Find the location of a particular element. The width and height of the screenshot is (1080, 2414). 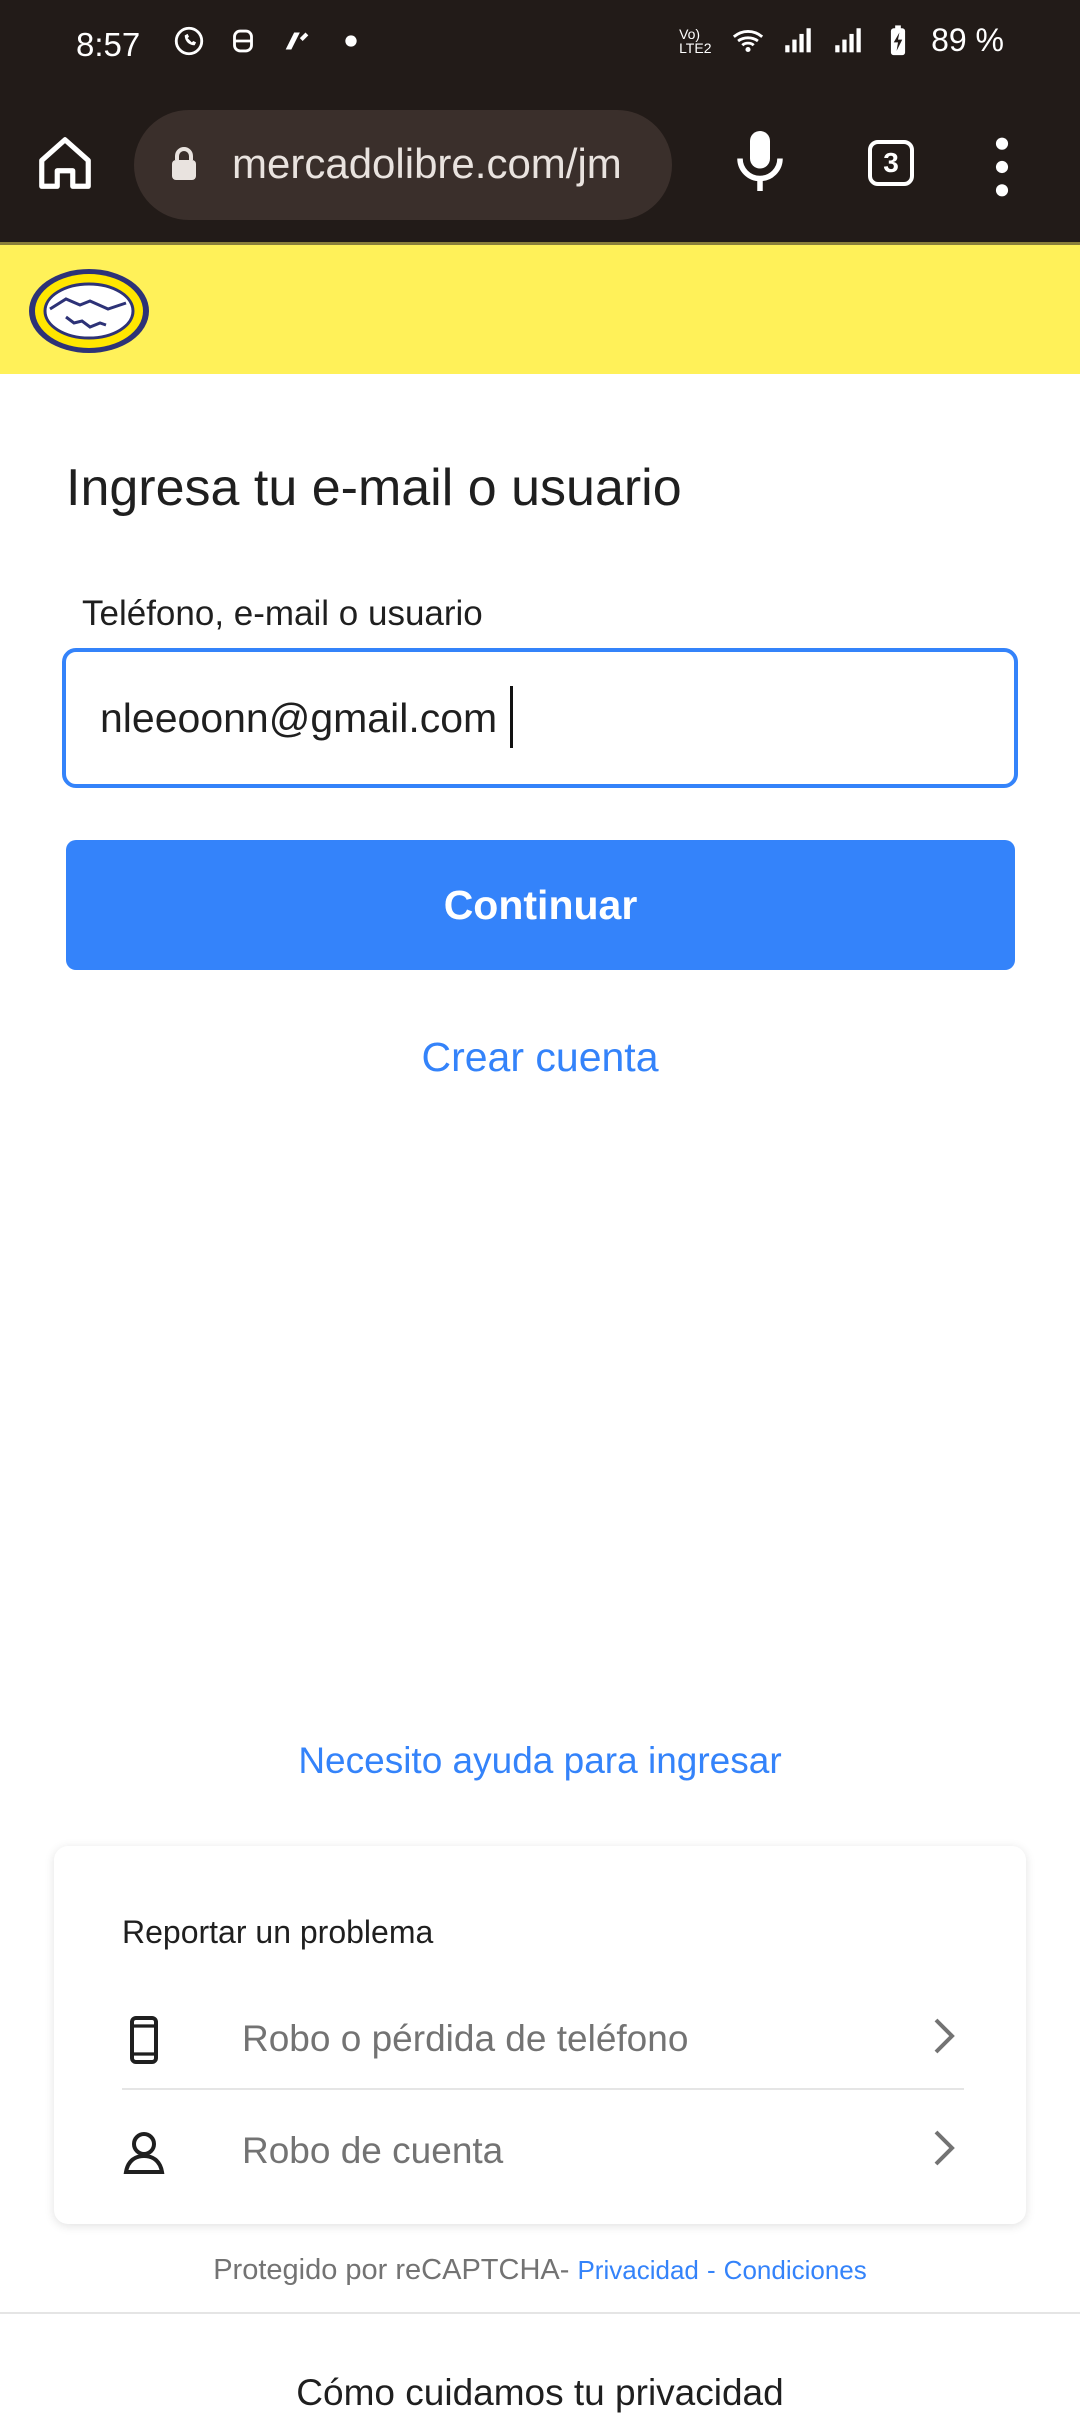

lock-icon is located at coordinates (184, 164).